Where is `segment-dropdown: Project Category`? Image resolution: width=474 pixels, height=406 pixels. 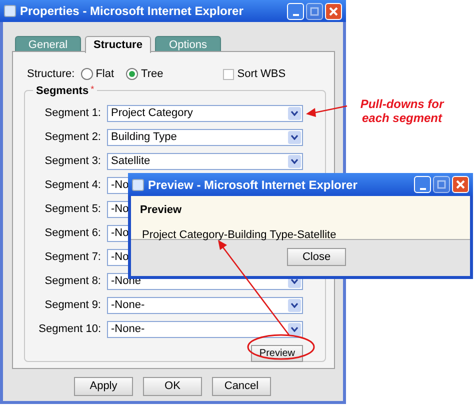 segment-dropdown: Project Category is located at coordinates (205, 113).